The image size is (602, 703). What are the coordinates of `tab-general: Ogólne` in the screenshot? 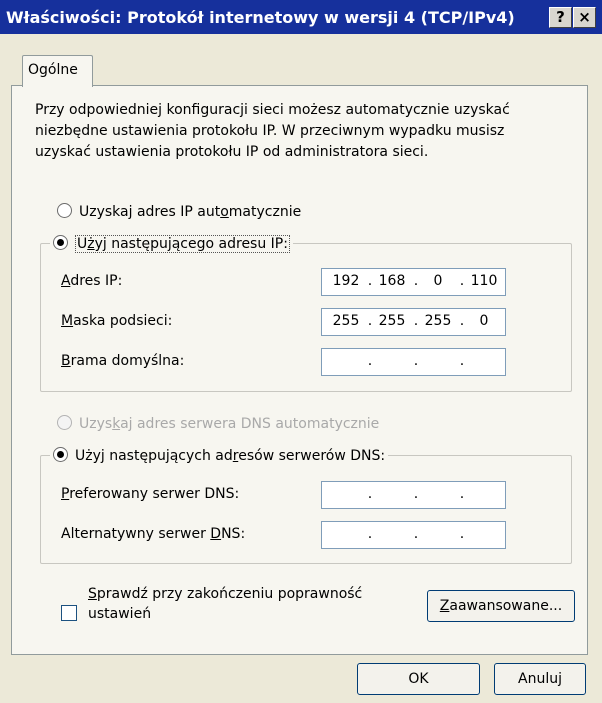 It's located at (57, 71).